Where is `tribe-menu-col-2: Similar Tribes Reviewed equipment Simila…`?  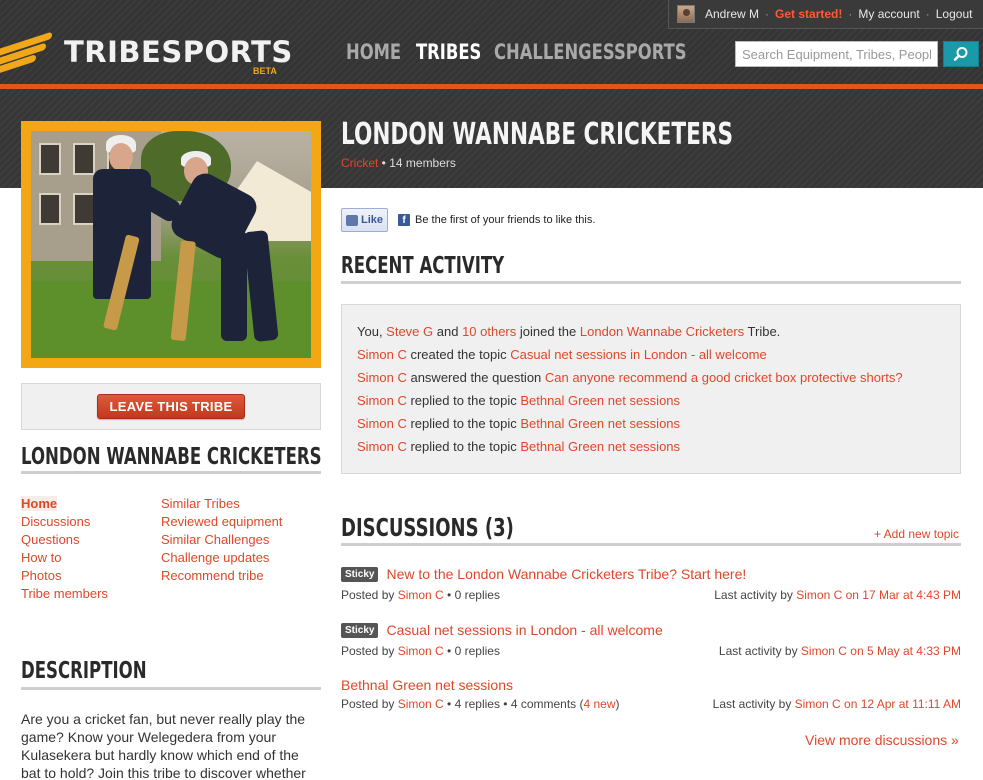 tribe-menu-col-2: Similar Tribes Reviewed equipment Simila… is located at coordinates (231, 549).